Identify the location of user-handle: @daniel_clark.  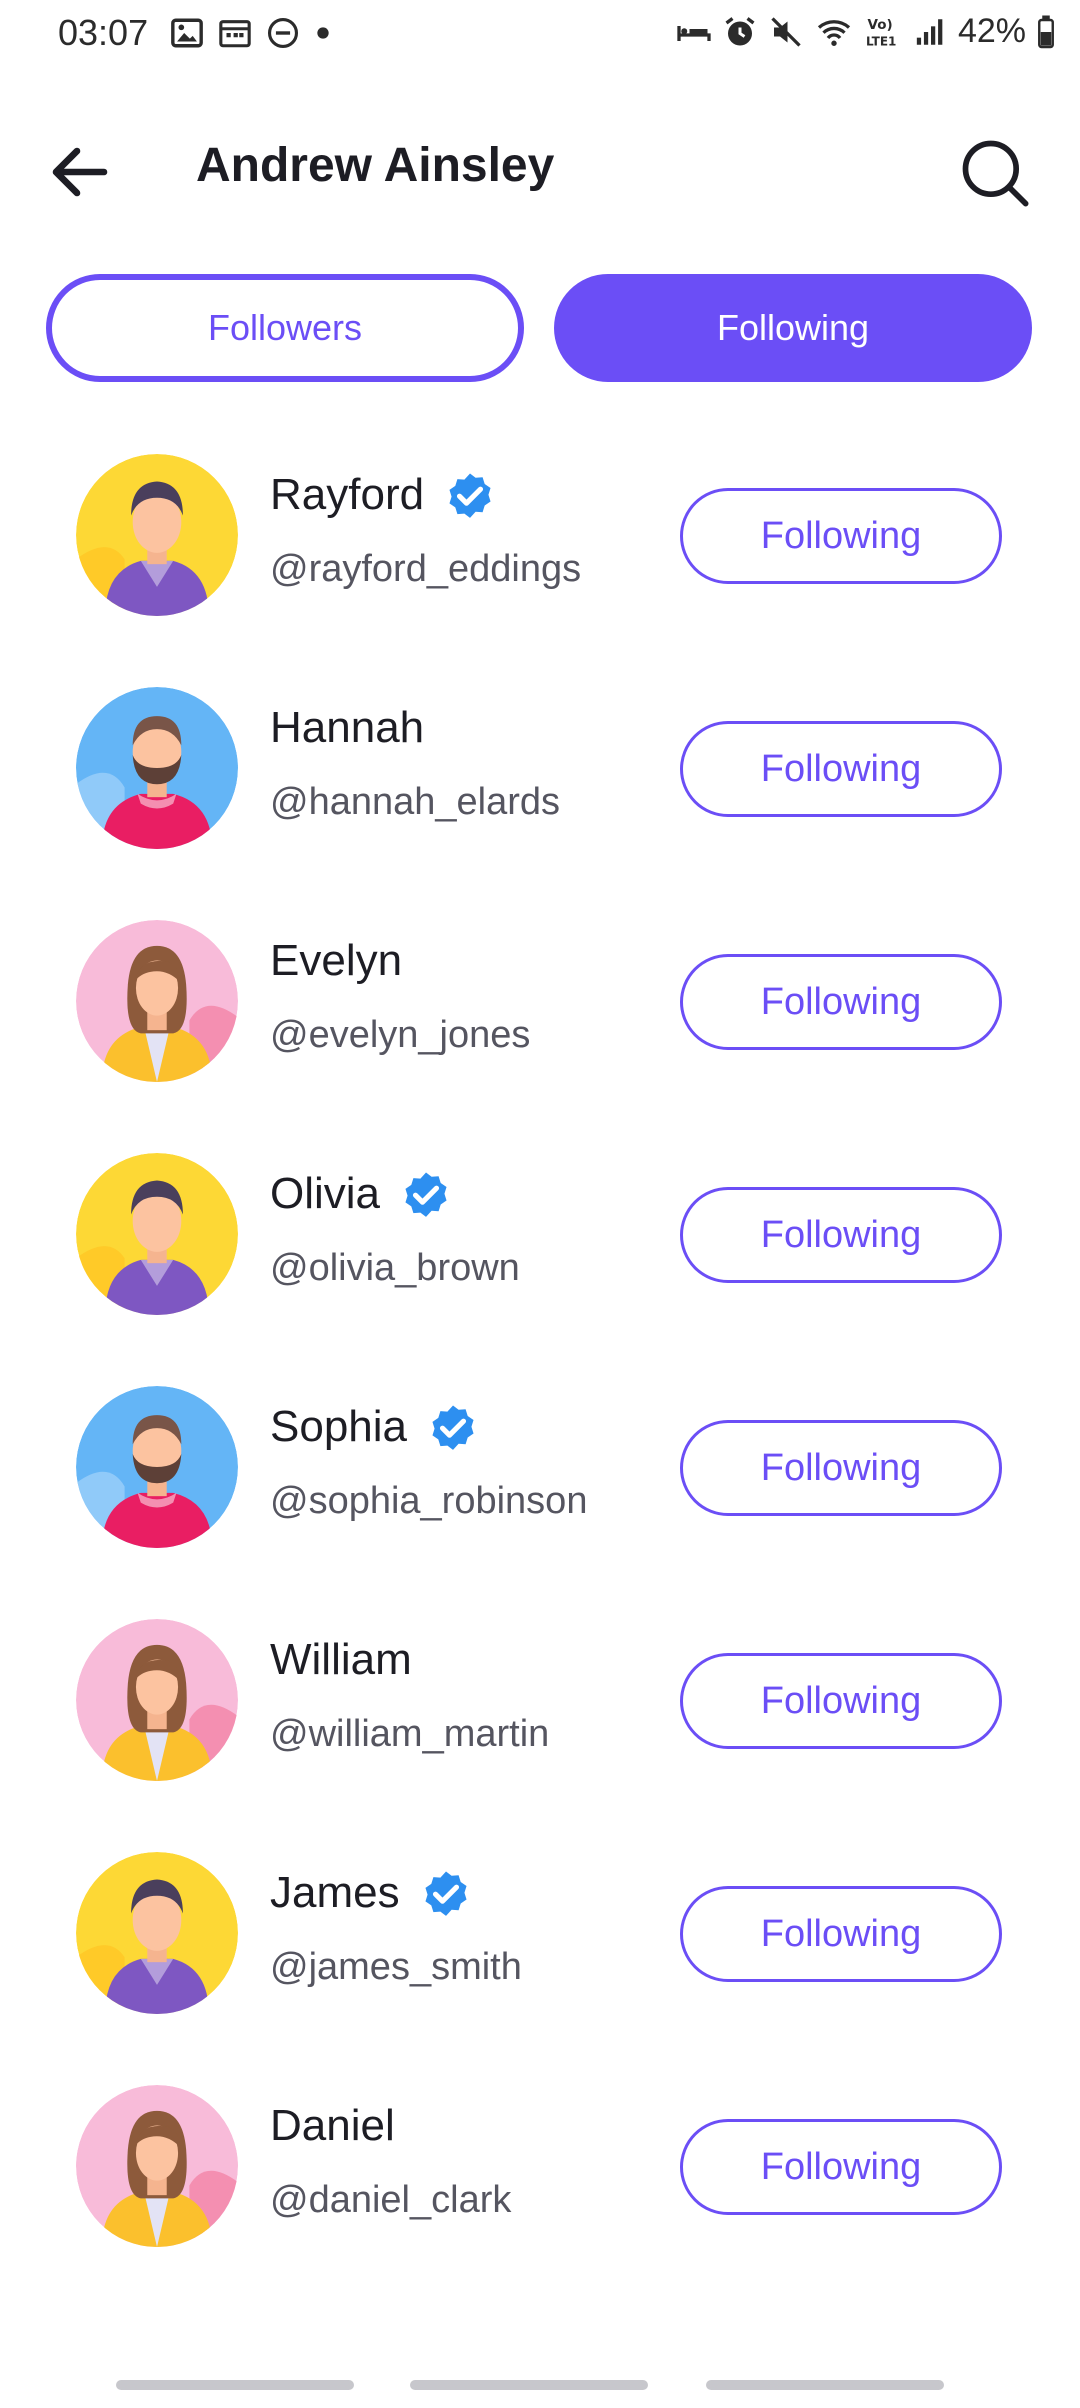
(391, 2200).